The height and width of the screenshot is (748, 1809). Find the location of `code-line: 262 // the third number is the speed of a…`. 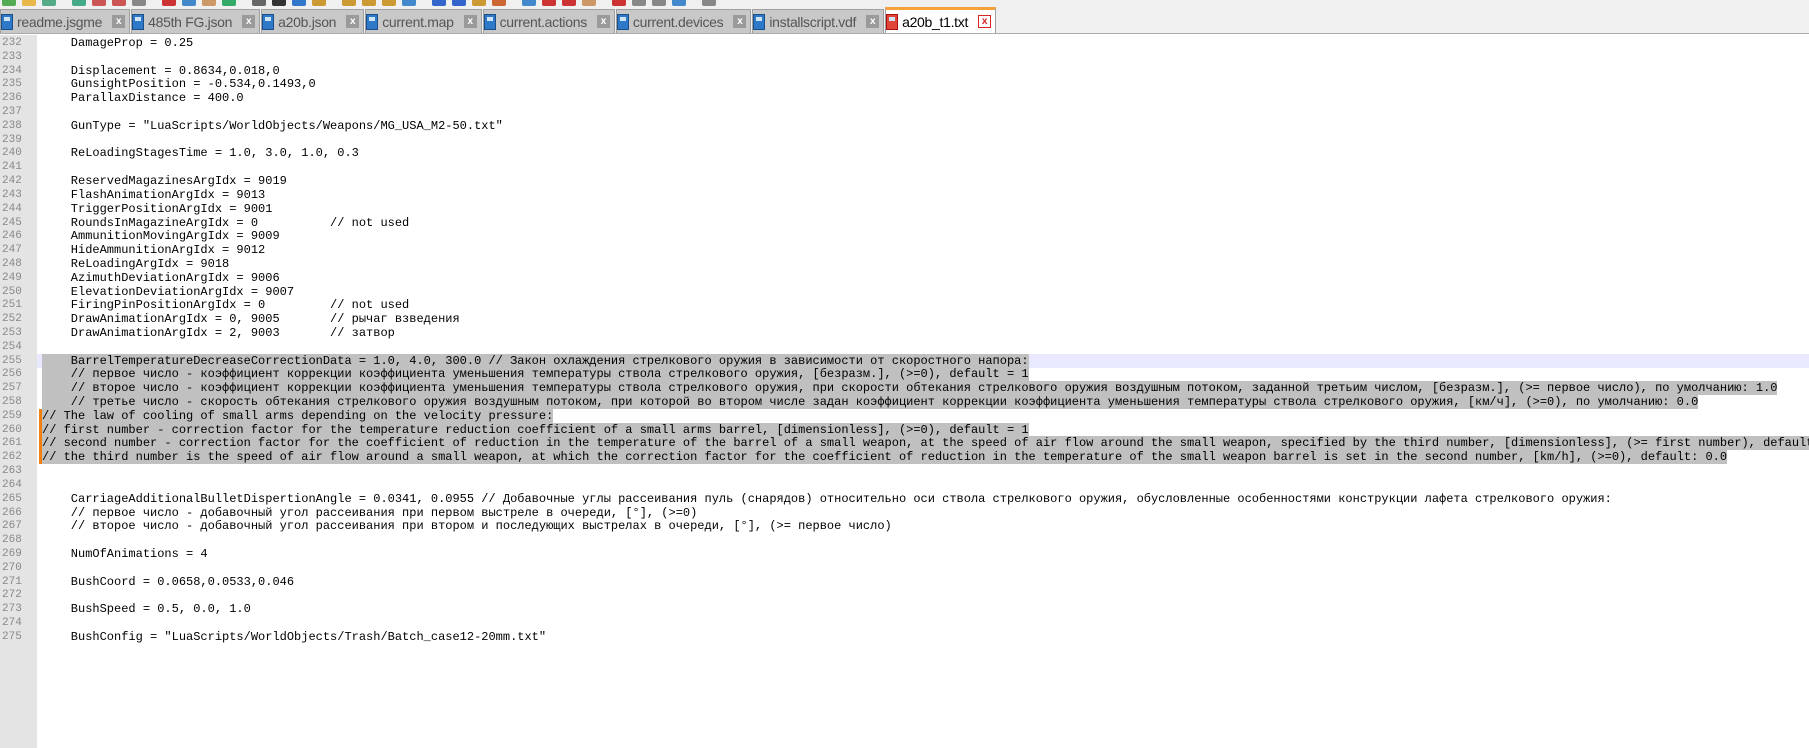

code-line: 262 // the third number is the speed of a… is located at coordinates (904, 457).